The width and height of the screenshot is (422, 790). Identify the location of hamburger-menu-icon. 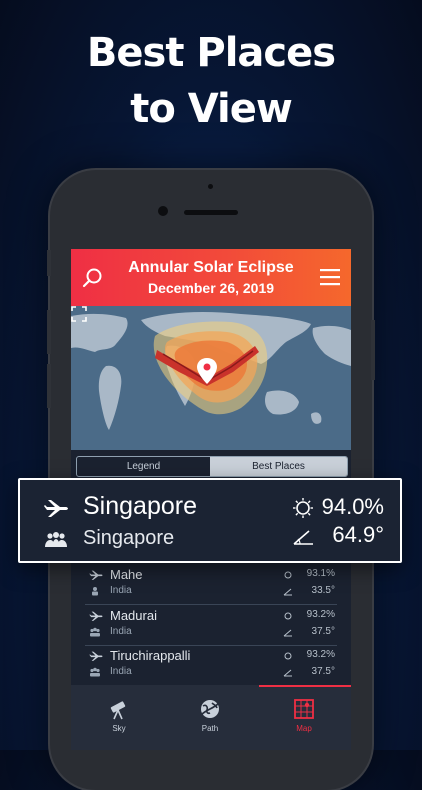
(330, 277).